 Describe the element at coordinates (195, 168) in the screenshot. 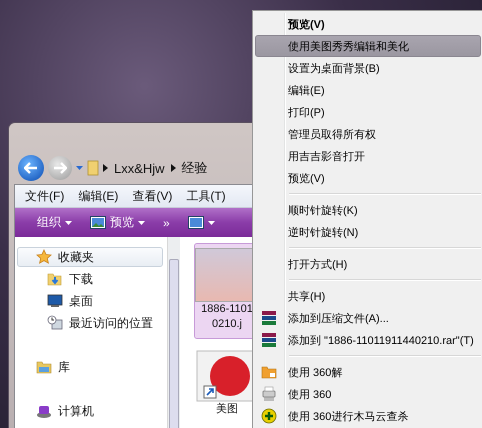

I see `breadcrumb-item: 经验` at that location.